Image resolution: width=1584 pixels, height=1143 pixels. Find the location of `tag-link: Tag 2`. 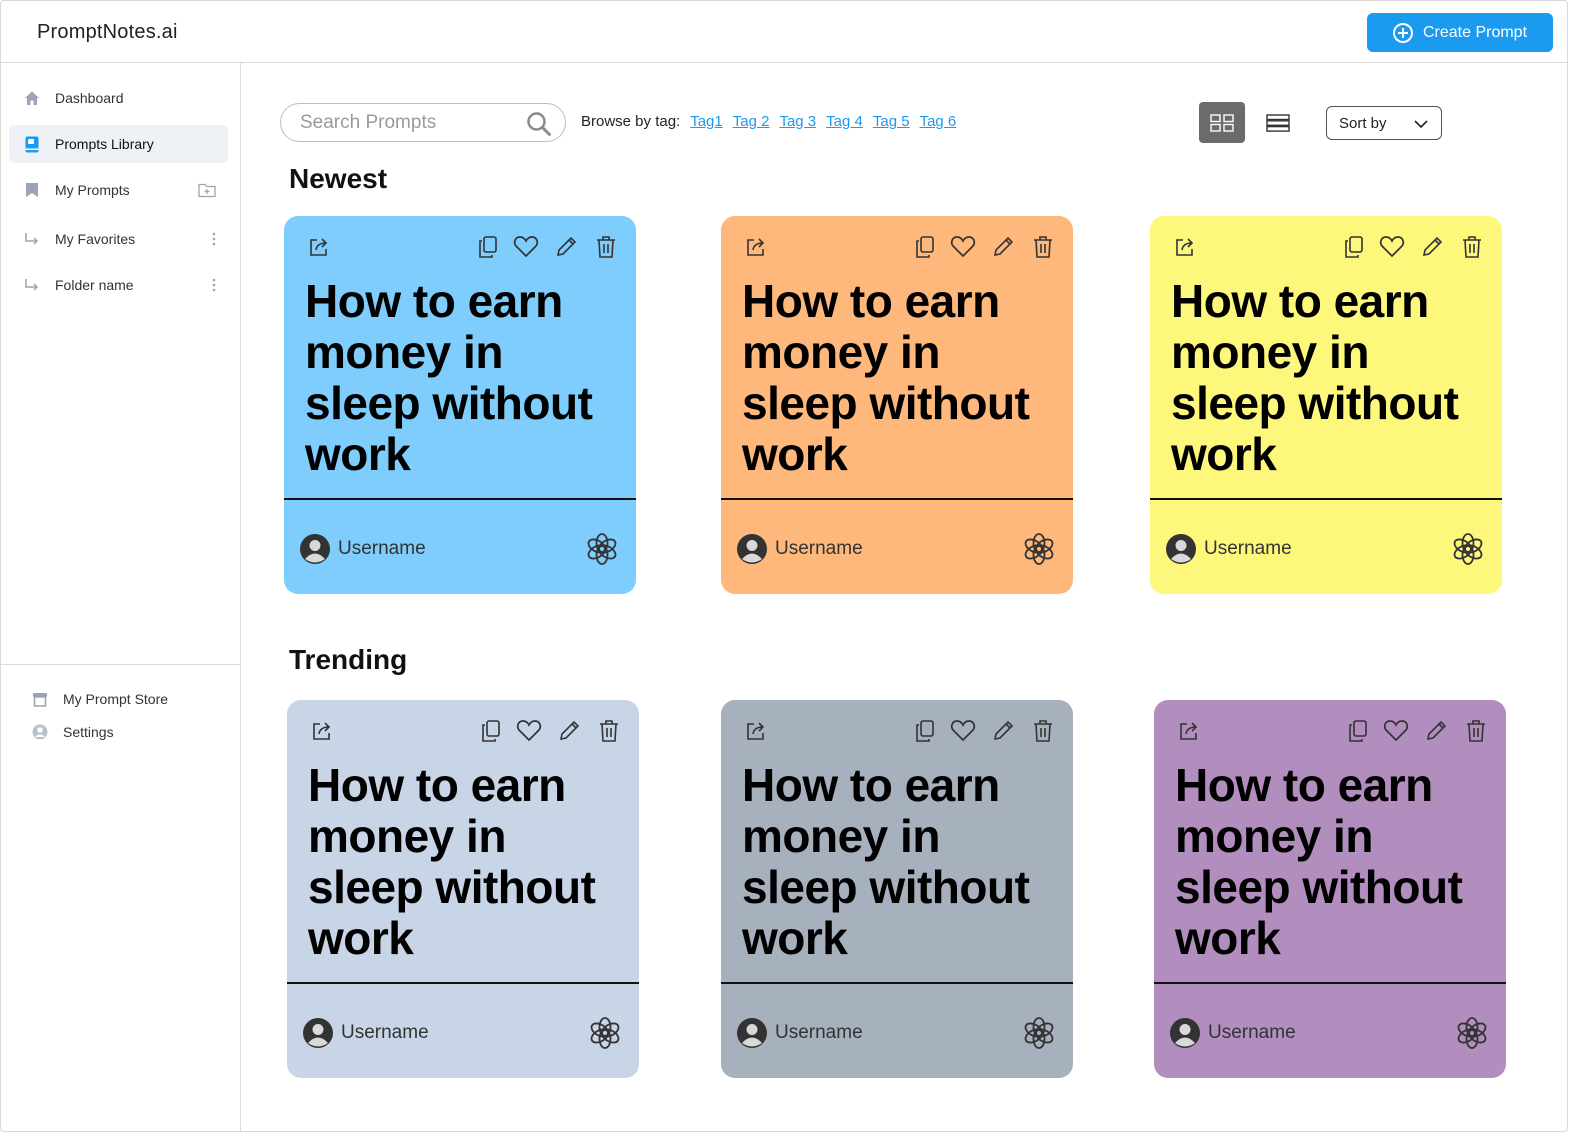

tag-link: Tag 2 is located at coordinates (751, 121).